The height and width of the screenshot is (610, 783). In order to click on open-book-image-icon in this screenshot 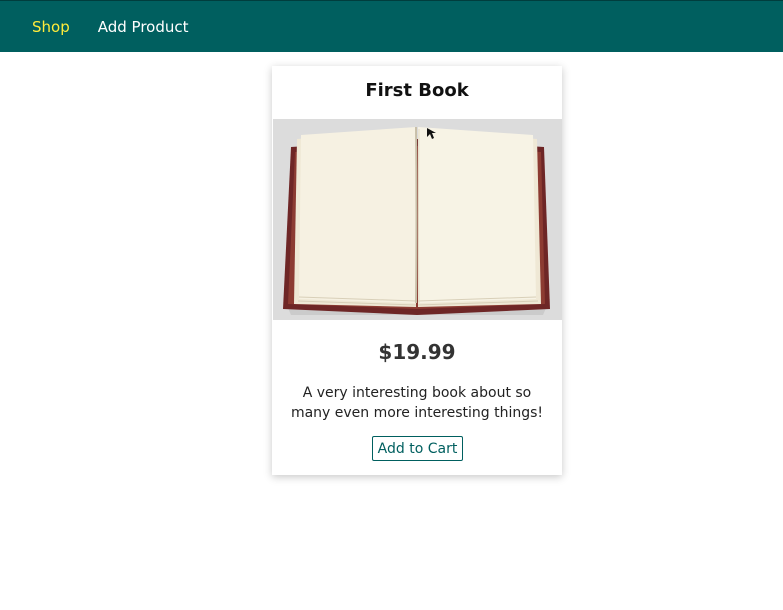, I will do `click(417, 219)`.